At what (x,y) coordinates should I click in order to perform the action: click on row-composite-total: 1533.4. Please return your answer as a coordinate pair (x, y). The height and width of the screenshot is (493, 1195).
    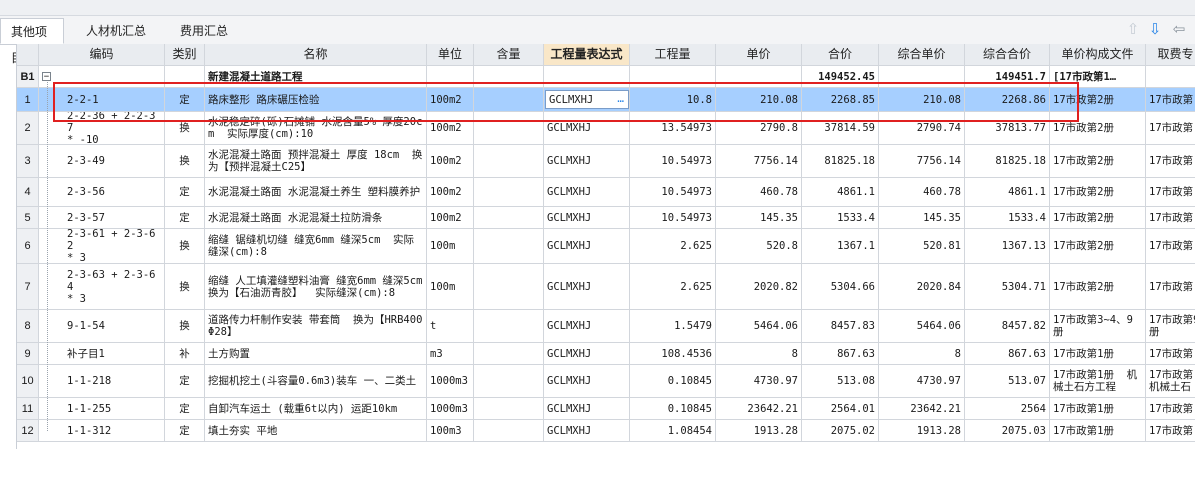
    Looking at the image, I should click on (1007, 218).